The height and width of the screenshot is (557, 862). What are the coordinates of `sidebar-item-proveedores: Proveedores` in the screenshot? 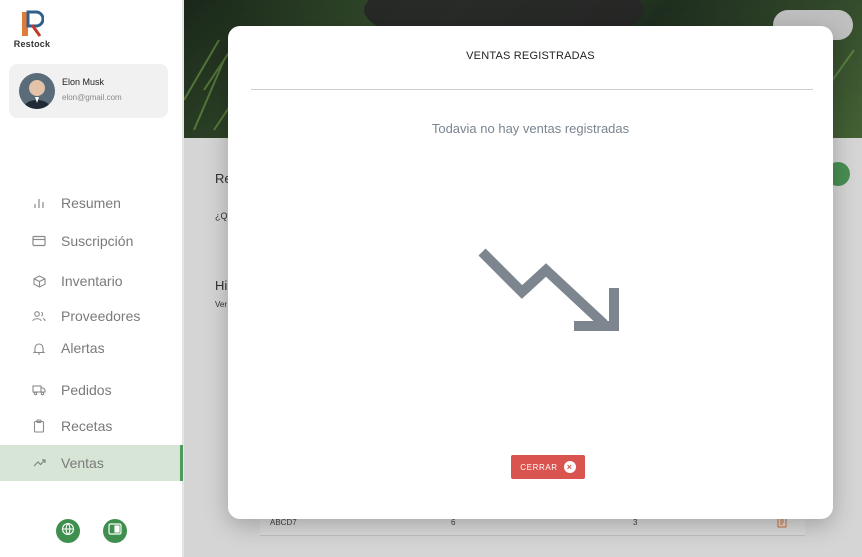 It's located at (91, 316).